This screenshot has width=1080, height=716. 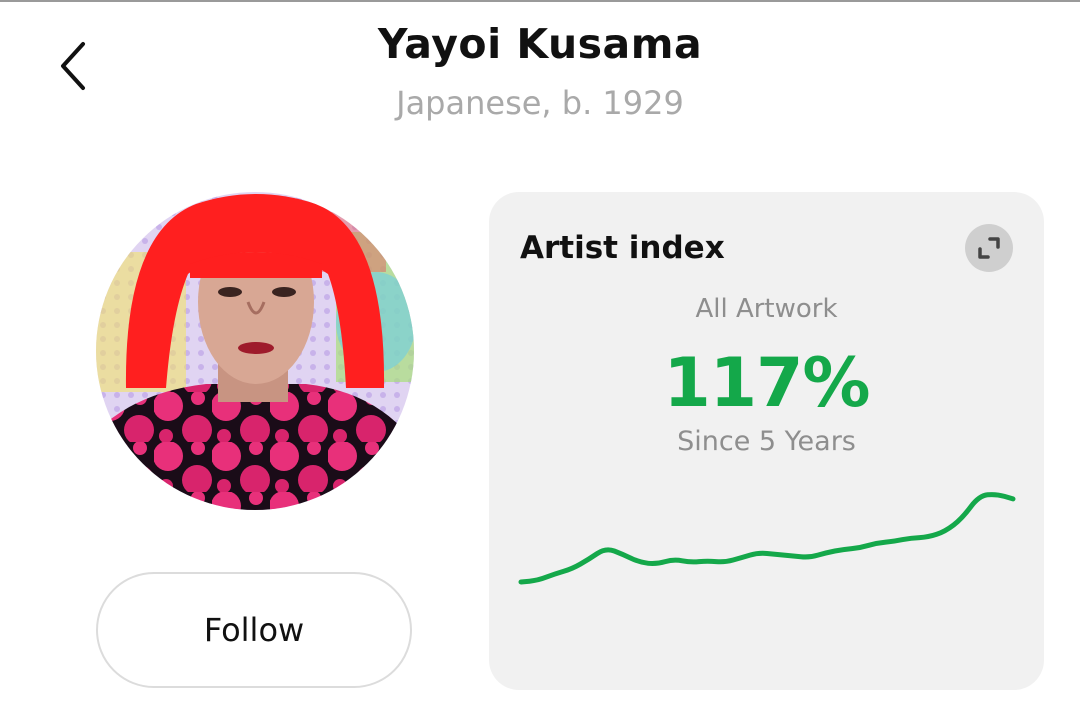 What do you see at coordinates (766, 309) in the screenshot?
I see `index-category: All Artwork` at bounding box center [766, 309].